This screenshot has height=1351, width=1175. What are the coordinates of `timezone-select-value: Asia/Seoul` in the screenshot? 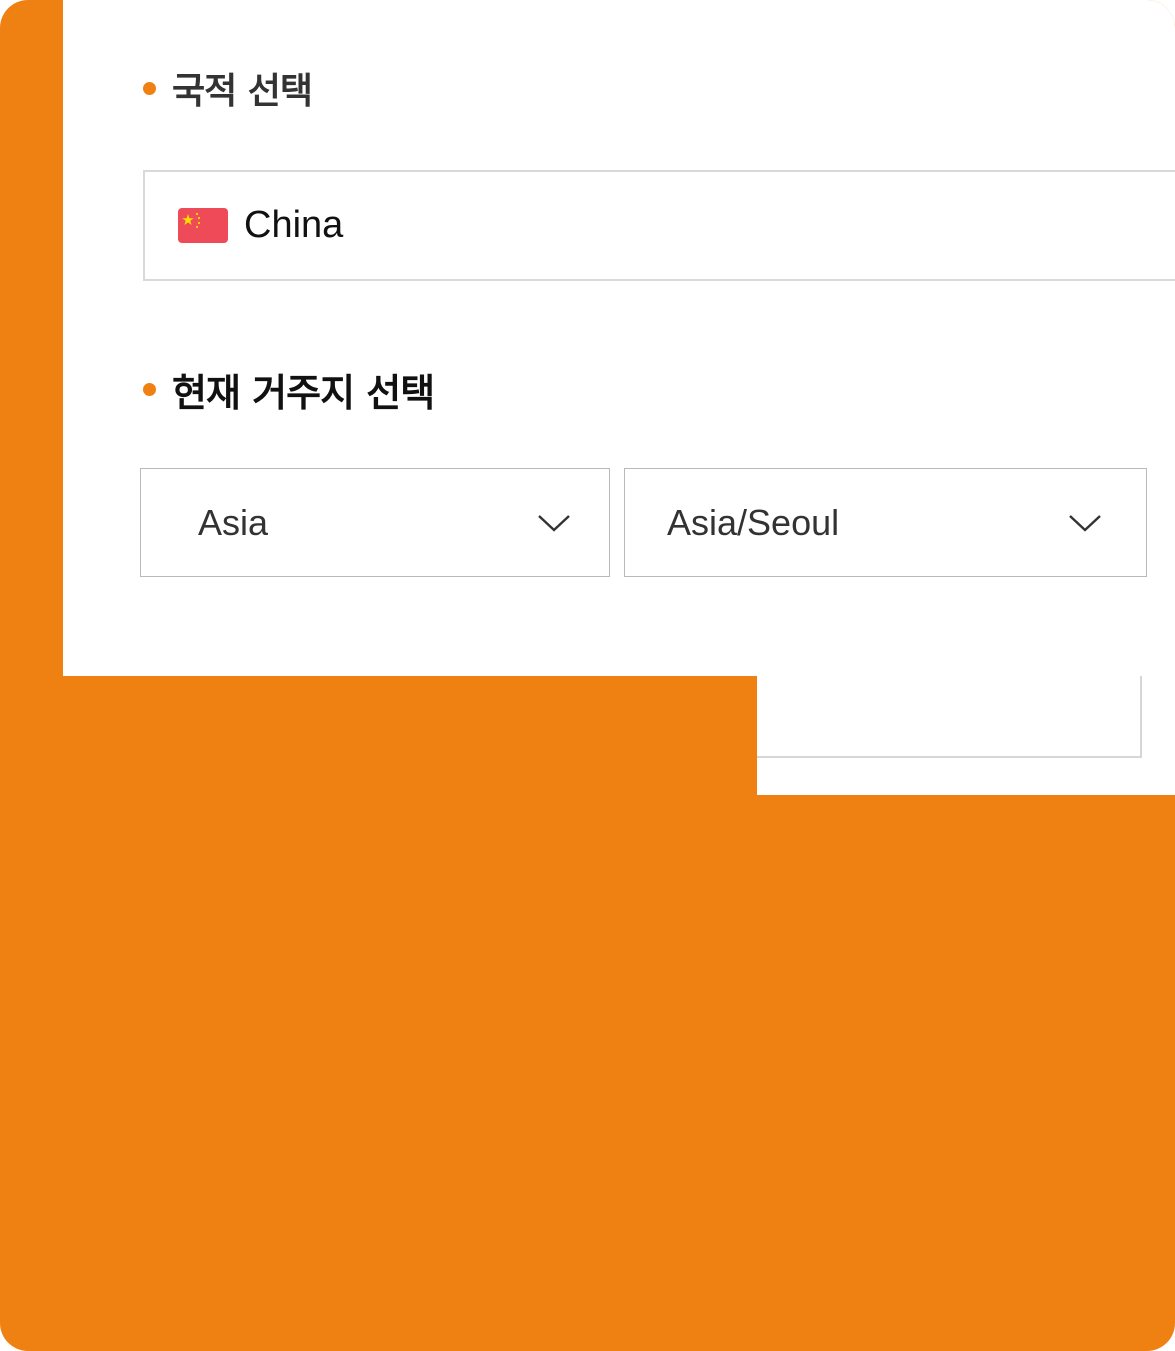 It's located at (753, 522).